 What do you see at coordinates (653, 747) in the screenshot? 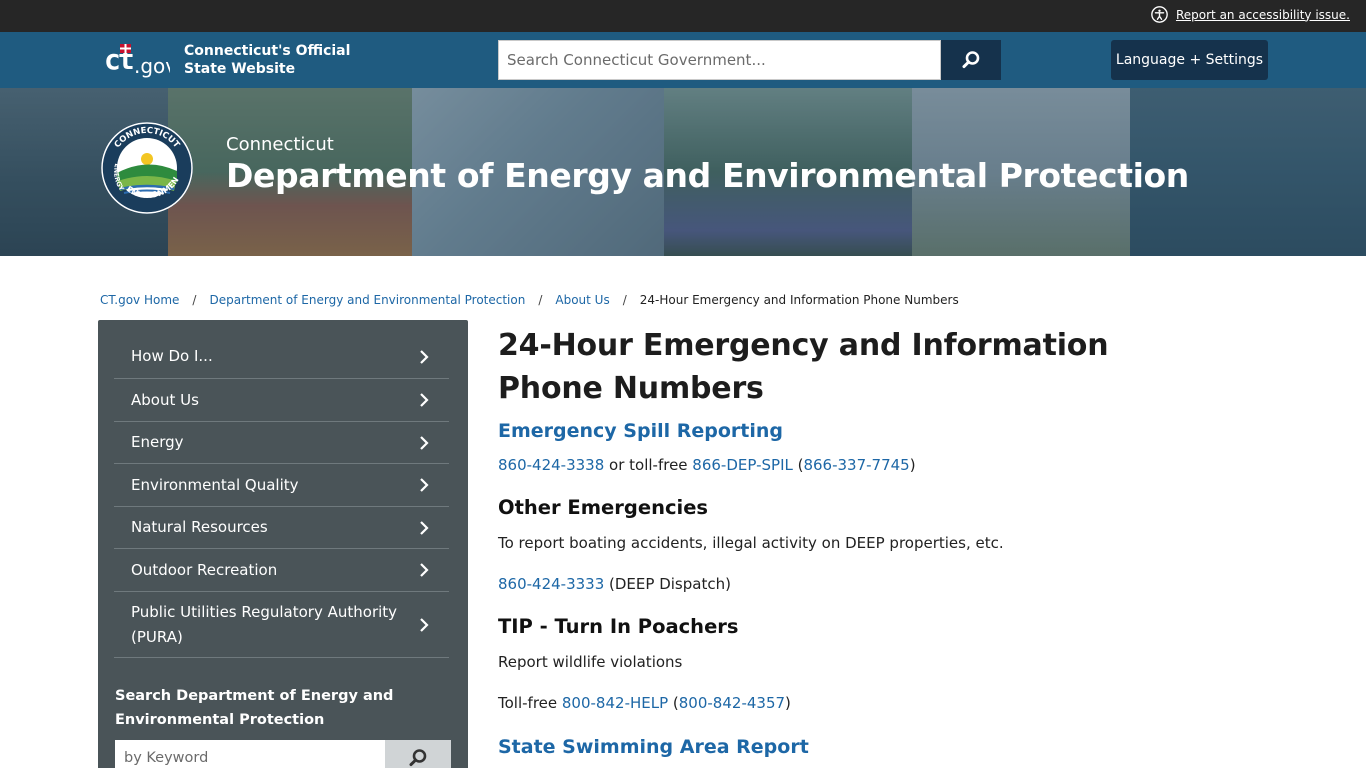
I see `swimming-area-report-link: State Swimming Area Report` at bounding box center [653, 747].